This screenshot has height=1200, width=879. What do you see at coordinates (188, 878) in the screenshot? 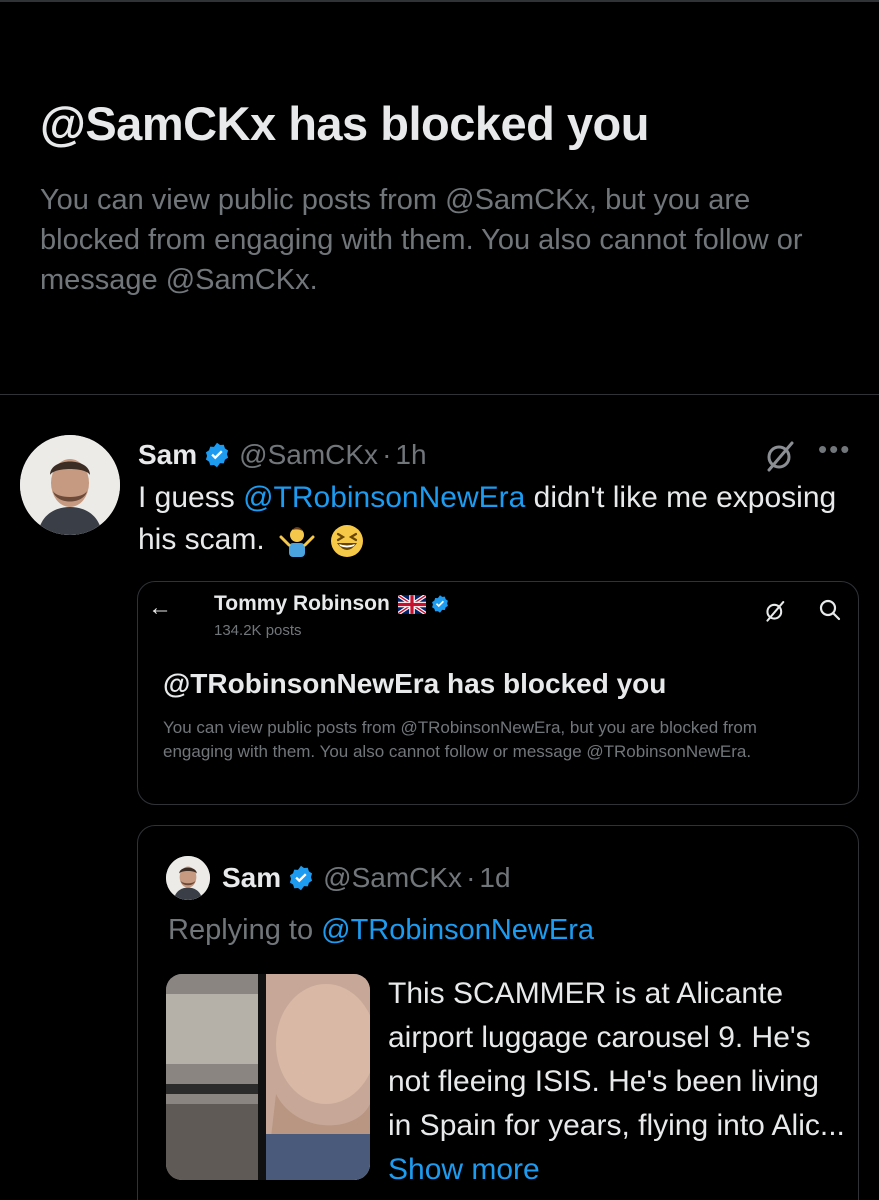
I see `quoted-avatar` at bounding box center [188, 878].